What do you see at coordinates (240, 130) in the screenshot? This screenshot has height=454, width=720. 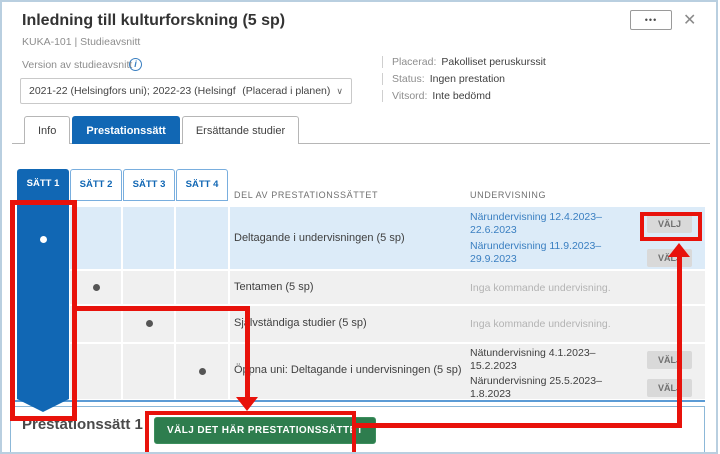 I see `tab-ersattande-studier: Ersättande studier` at bounding box center [240, 130].